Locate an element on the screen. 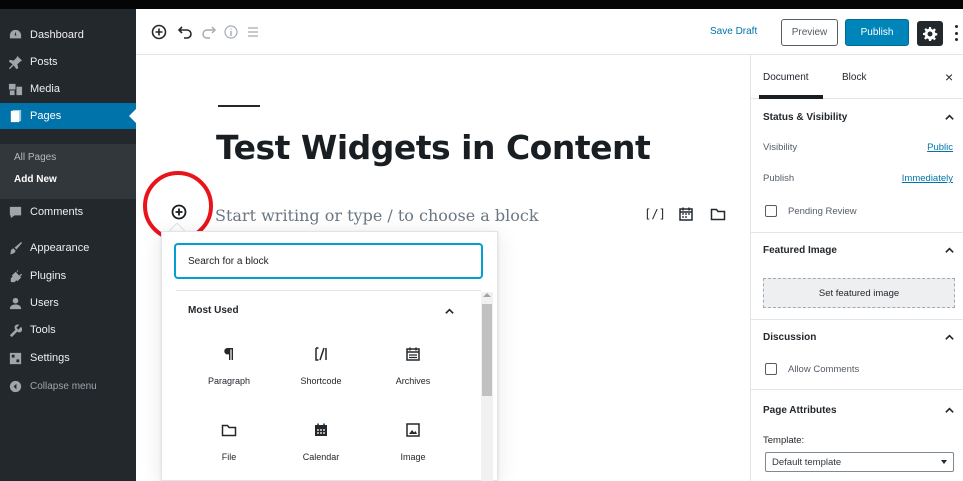 The width and height of the screenshot is (963, 481). post-title: Test Widgets in Content is located at coordinates (433, 147).